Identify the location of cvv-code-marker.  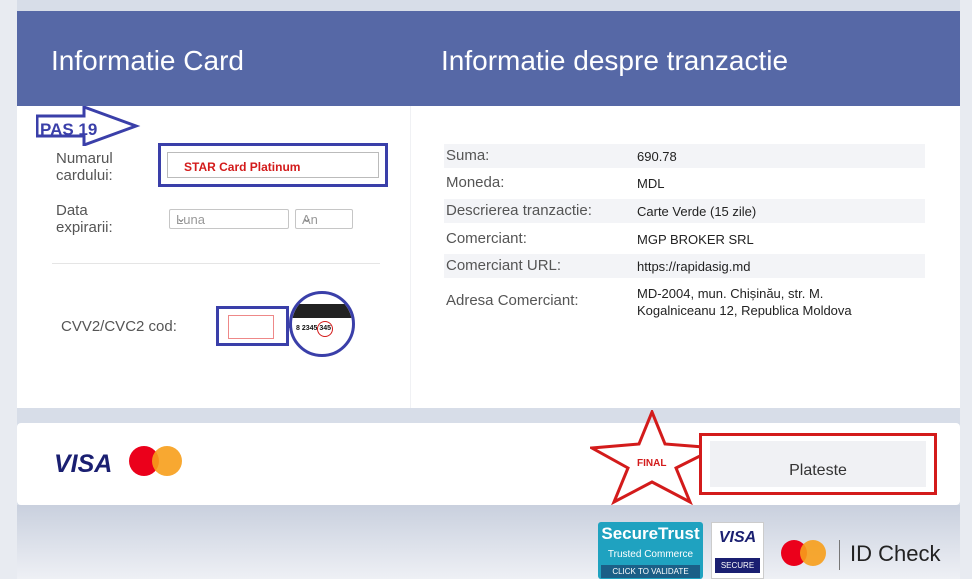
(325, 329).